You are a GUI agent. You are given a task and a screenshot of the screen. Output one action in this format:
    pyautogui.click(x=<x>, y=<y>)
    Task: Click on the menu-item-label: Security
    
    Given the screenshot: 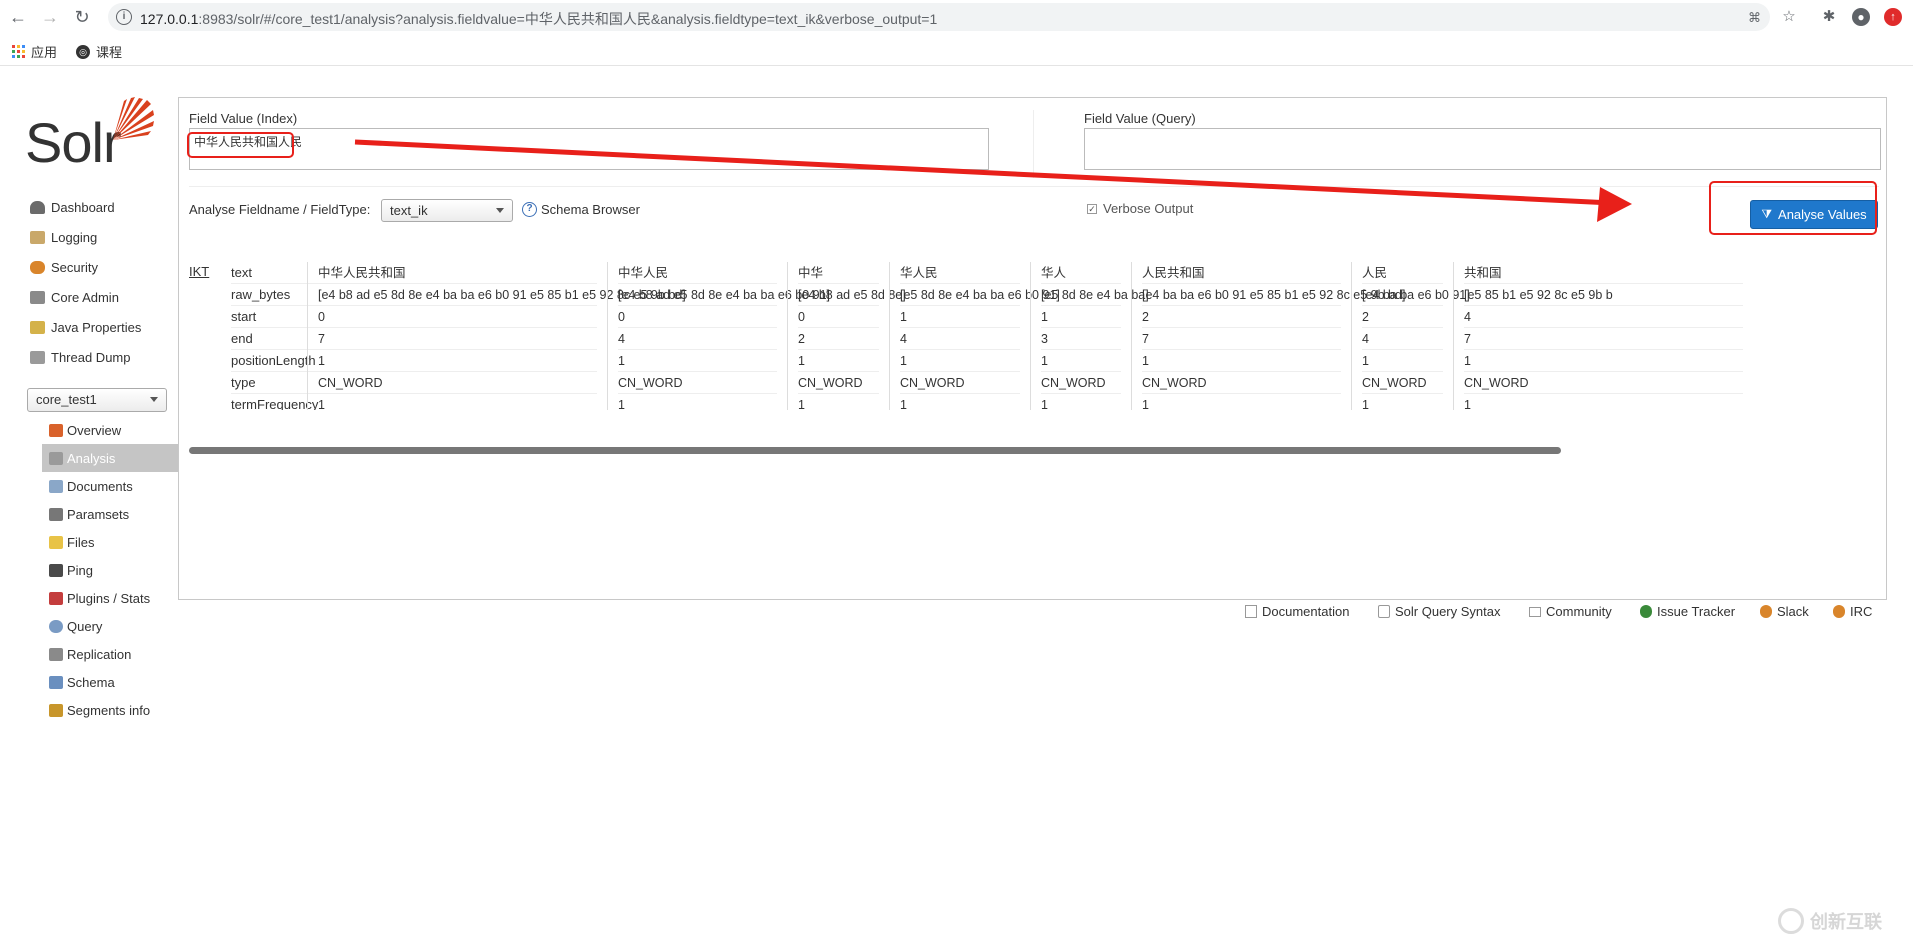 What is the action you would take?
    pyautogui.click(x=74, y=267)
    